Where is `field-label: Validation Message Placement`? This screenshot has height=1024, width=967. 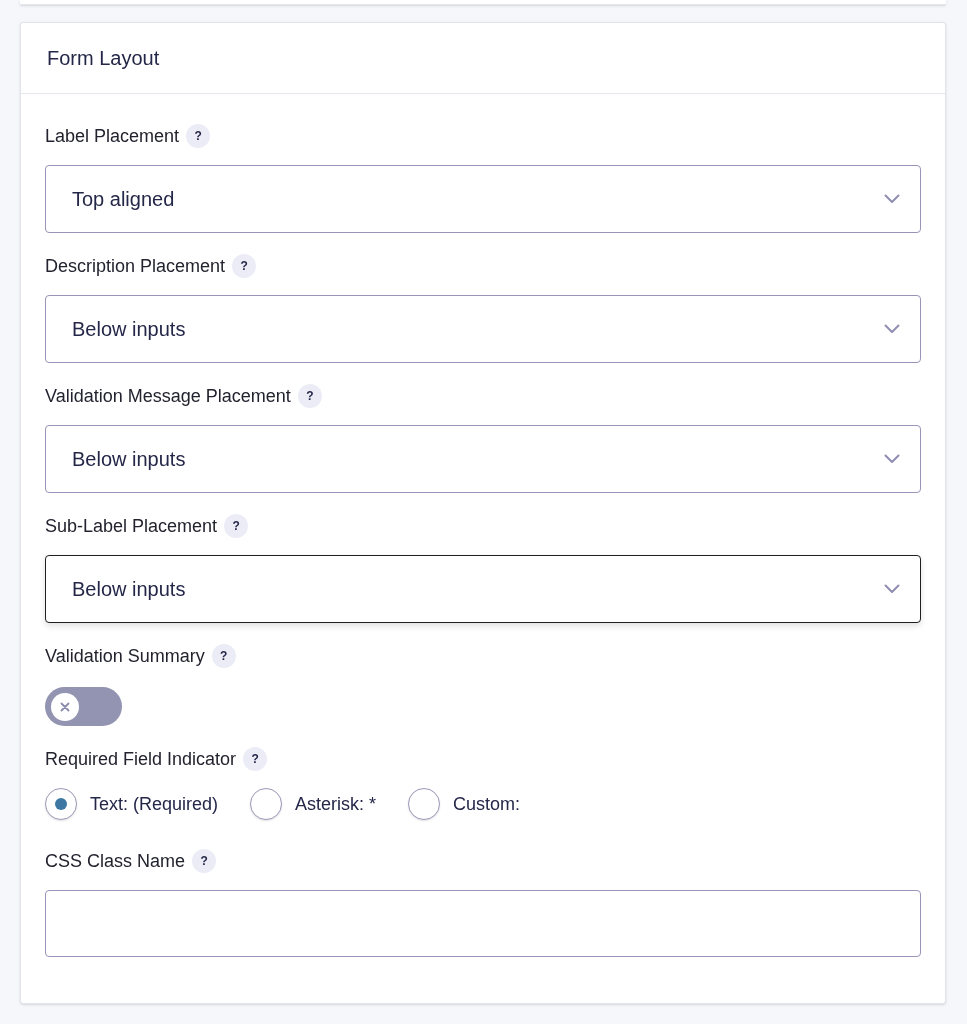
field-label: Validation Message Placement is located at coordinates (168, 396).